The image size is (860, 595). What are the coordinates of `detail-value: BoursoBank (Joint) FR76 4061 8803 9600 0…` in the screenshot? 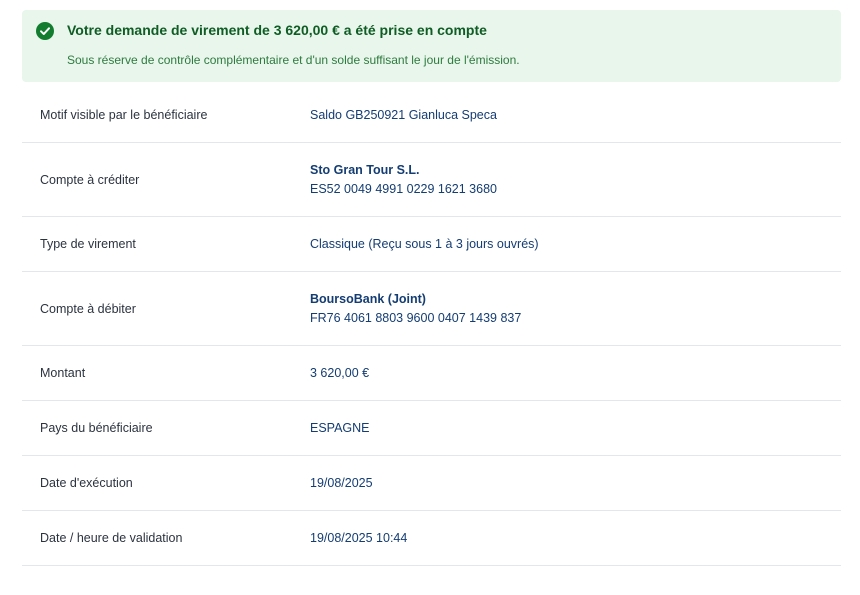 It's located at (415, 309).